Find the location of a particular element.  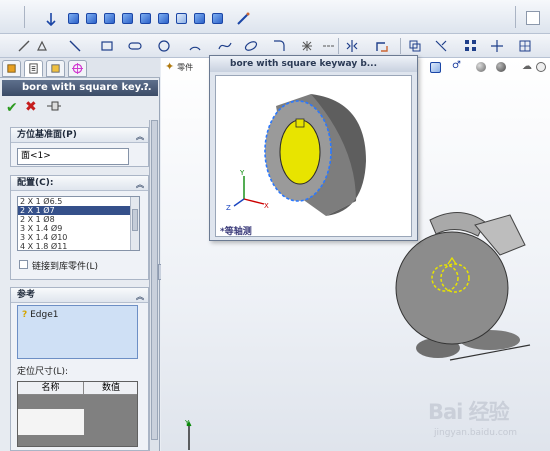

view-orientation-icon is located at coordinates (435, 67).